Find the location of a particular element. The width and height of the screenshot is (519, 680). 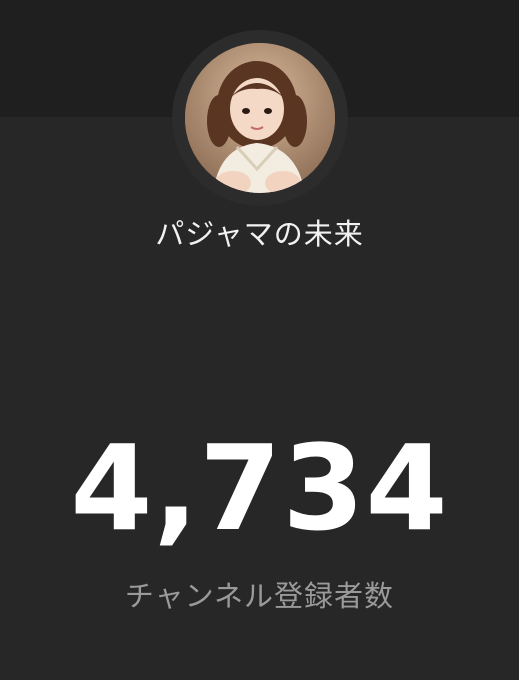

subscriber-count: 4,734 is located at coordinates (259, 488).